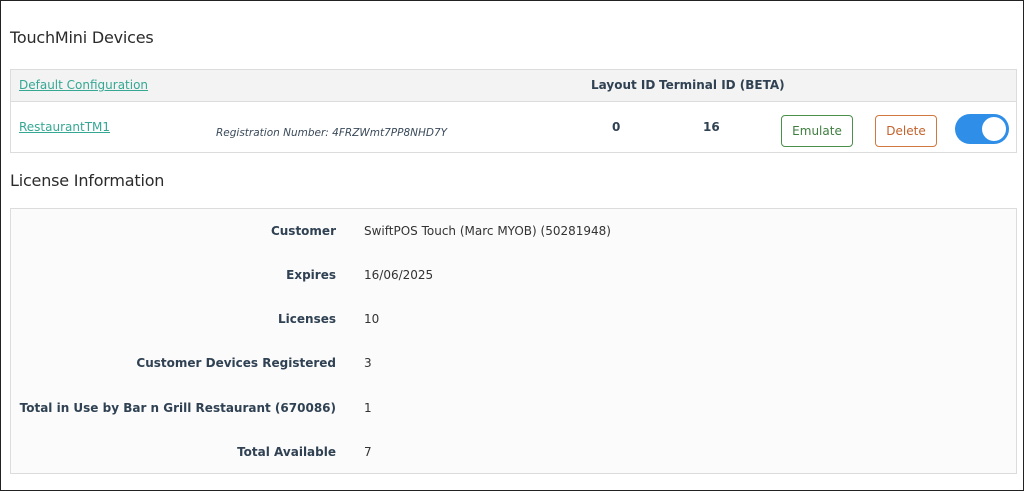  What do you see at coordinates (994, 129) in the screenshot?
I see `toggle-knob` at bounding box center [994, 129].